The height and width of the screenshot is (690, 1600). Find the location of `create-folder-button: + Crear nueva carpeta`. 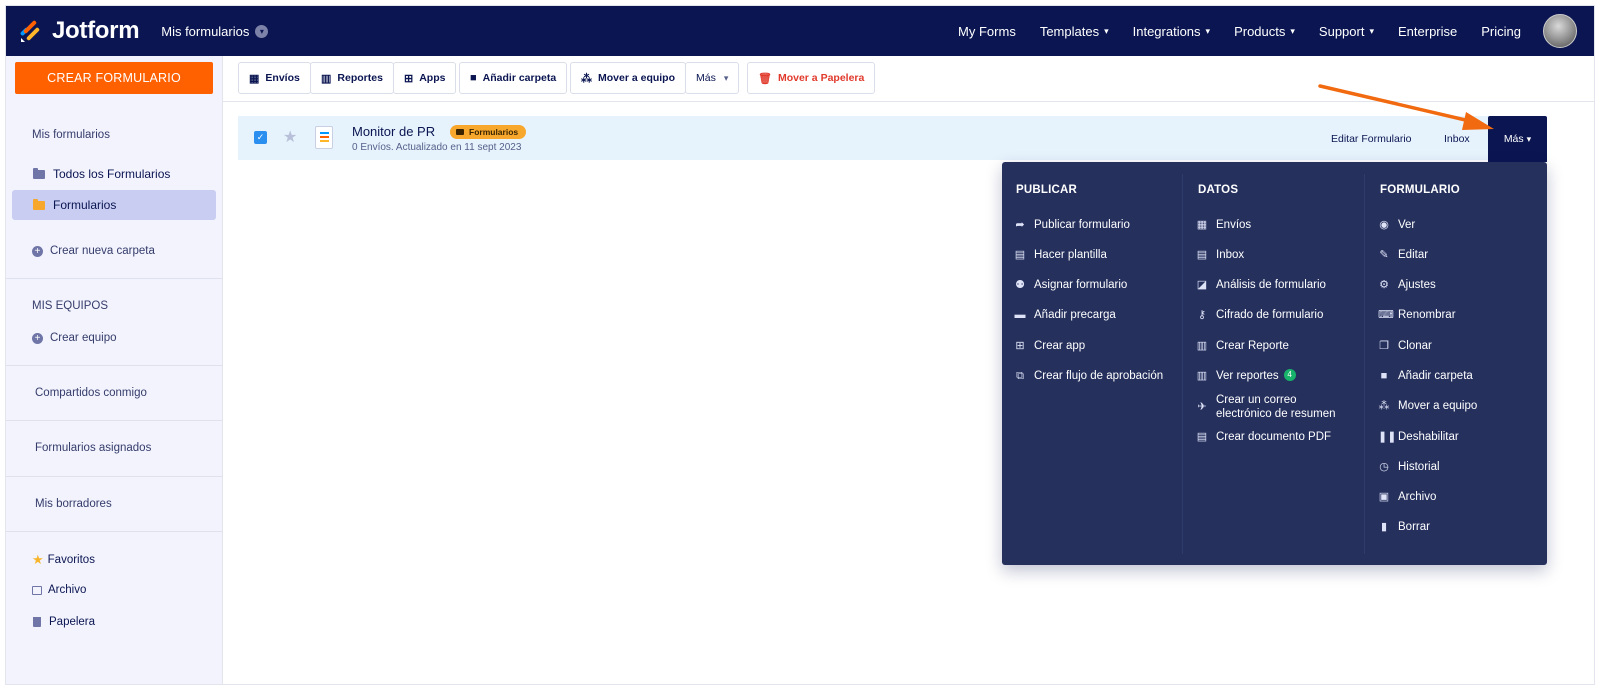

create-folder-button: + Crear nueva carpeta is located at coordinates (93, 251).